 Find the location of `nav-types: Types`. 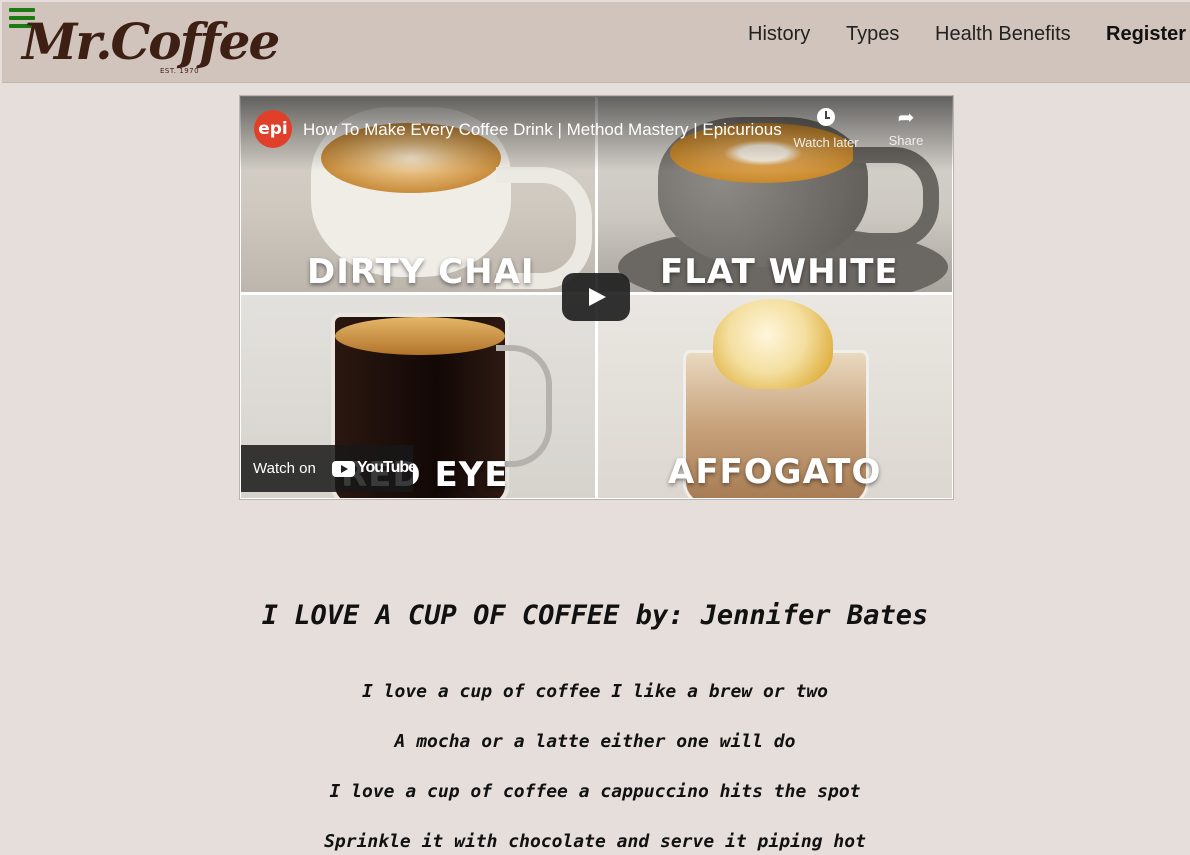

nav-types: Types is located at coordinates (872, 34).